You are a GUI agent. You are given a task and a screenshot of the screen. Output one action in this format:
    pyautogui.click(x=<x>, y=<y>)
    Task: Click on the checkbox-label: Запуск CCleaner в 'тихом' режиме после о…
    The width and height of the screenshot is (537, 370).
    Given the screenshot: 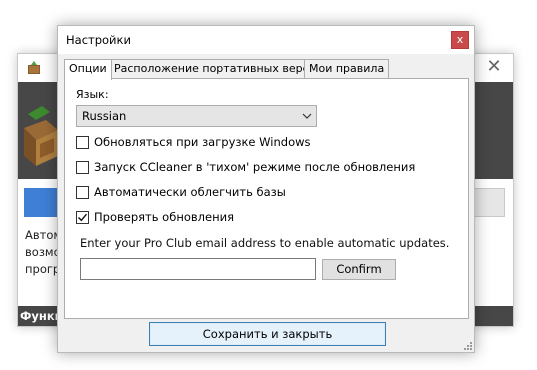 What is the action you would take?
    pyautogui.click(x=255, y=167)
    